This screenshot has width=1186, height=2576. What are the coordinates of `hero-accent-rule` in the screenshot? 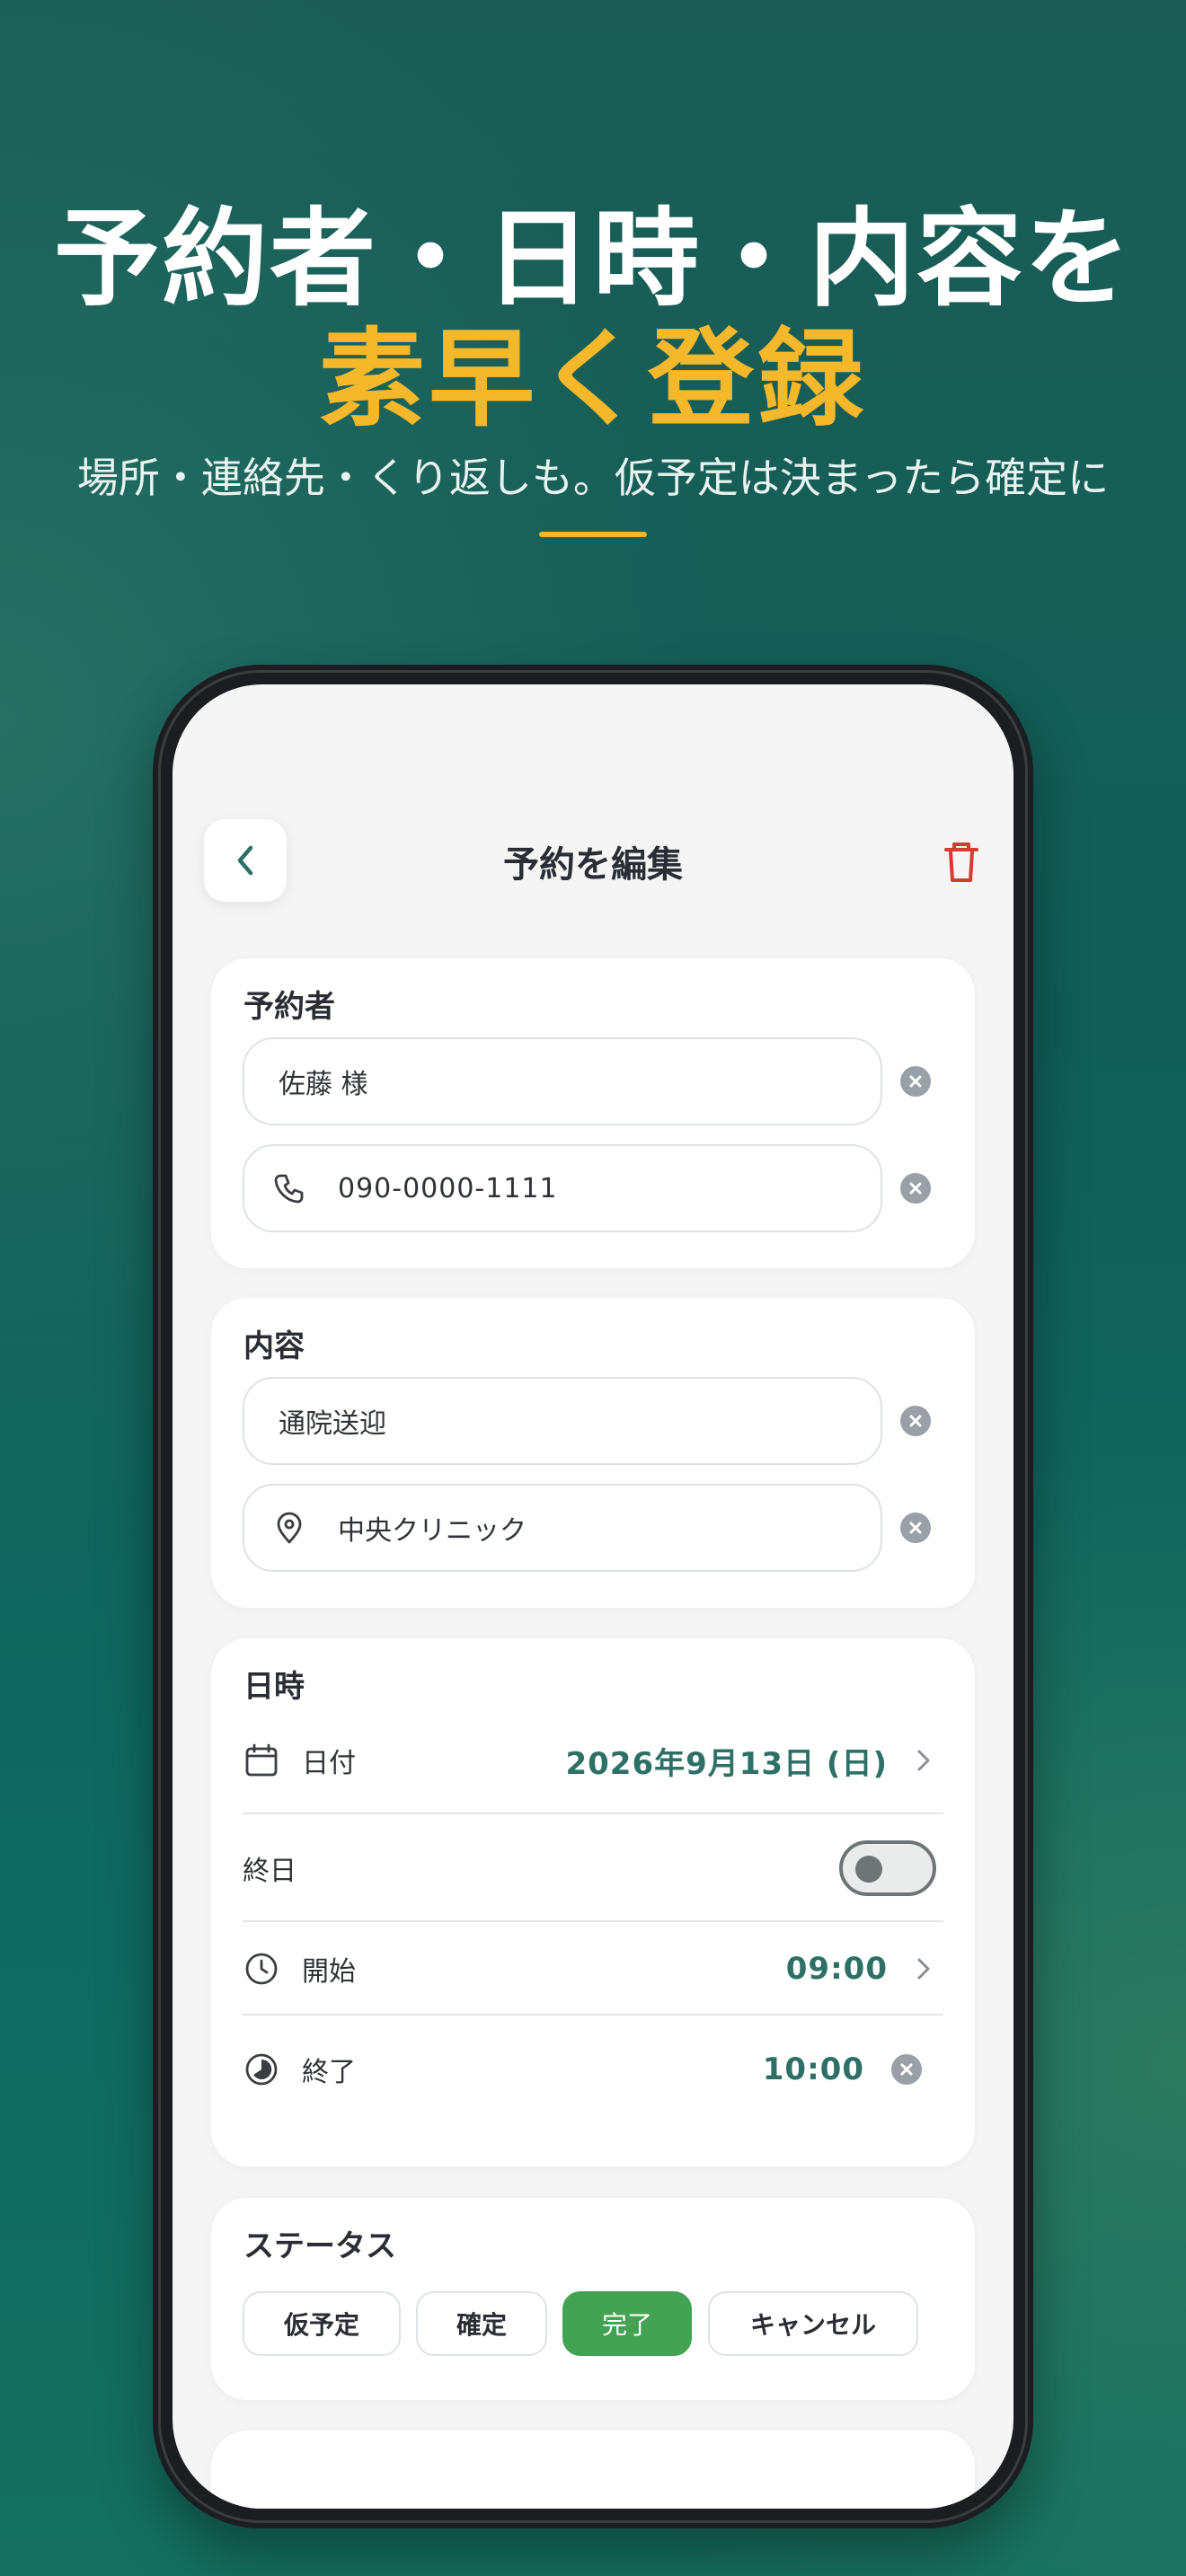 It's located at (593, 534).